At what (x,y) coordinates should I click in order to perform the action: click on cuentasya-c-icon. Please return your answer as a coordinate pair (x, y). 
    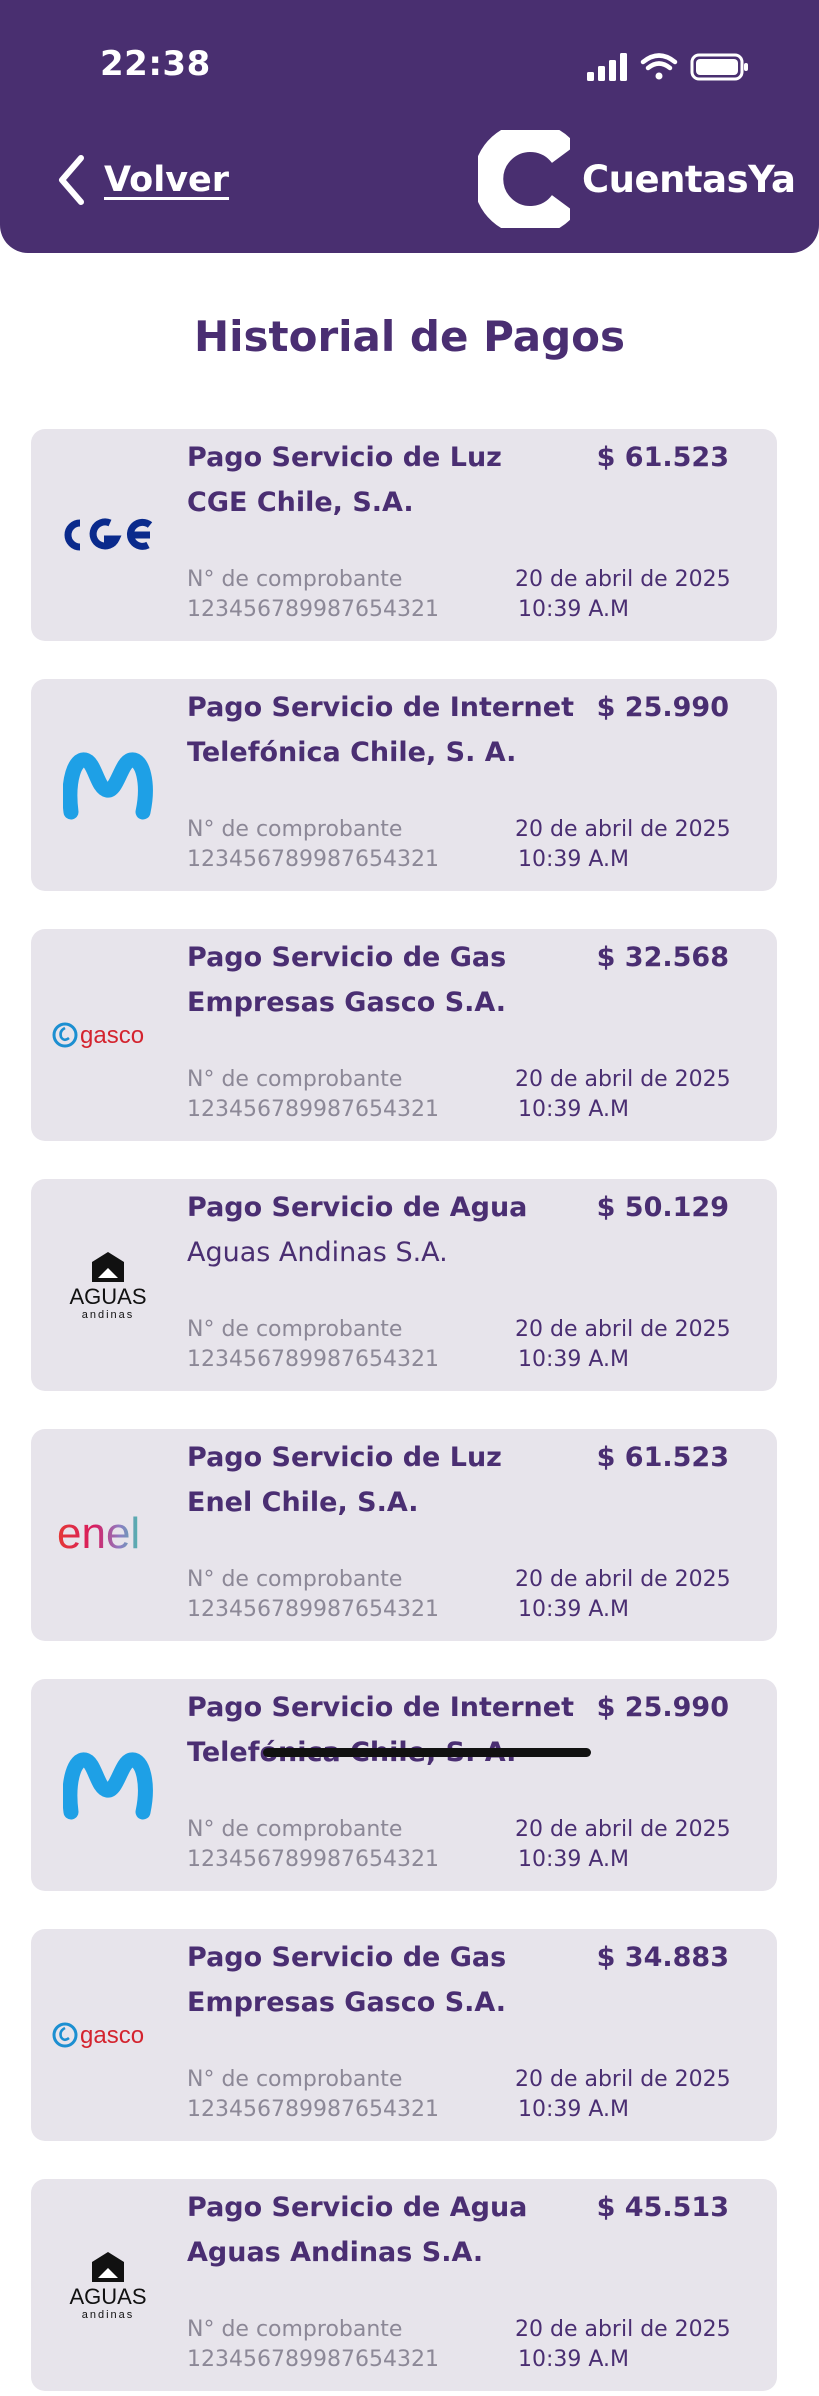
    Looking at the image, I should click on (524, 179).